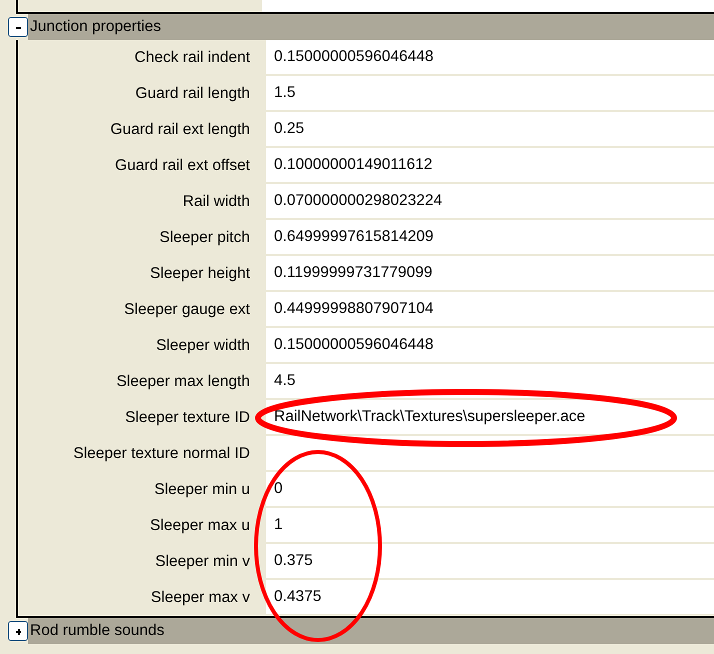  Describe the element at coordinates (490, 238) in the screenshot. I see `property-value: 0.64999997615814209` at that location.